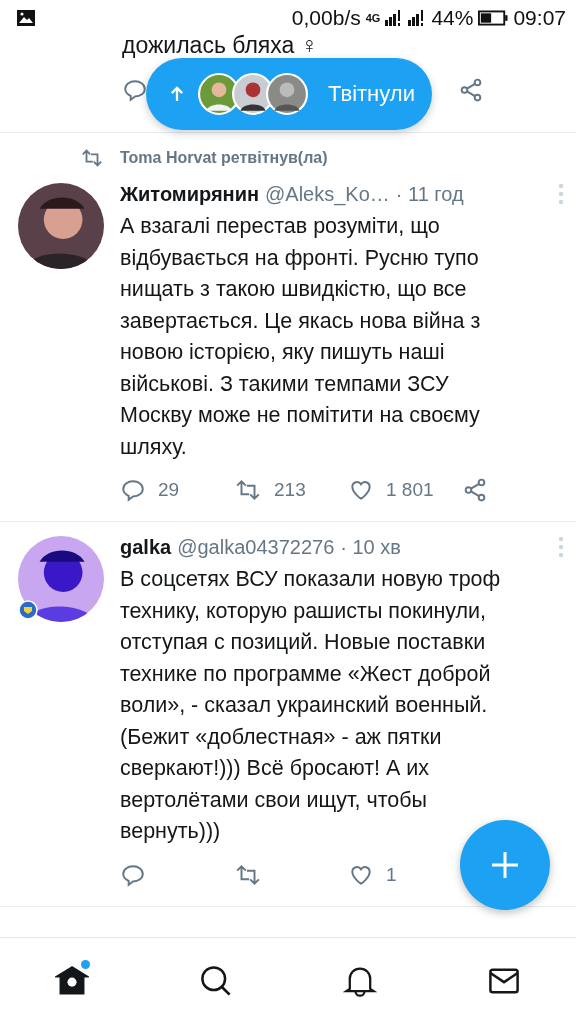 The height and width of the screenshot is (1024, 576). Describe the element at coordinates (177, 94) in the screenshot. I see `arrow-up-icon` at that location.